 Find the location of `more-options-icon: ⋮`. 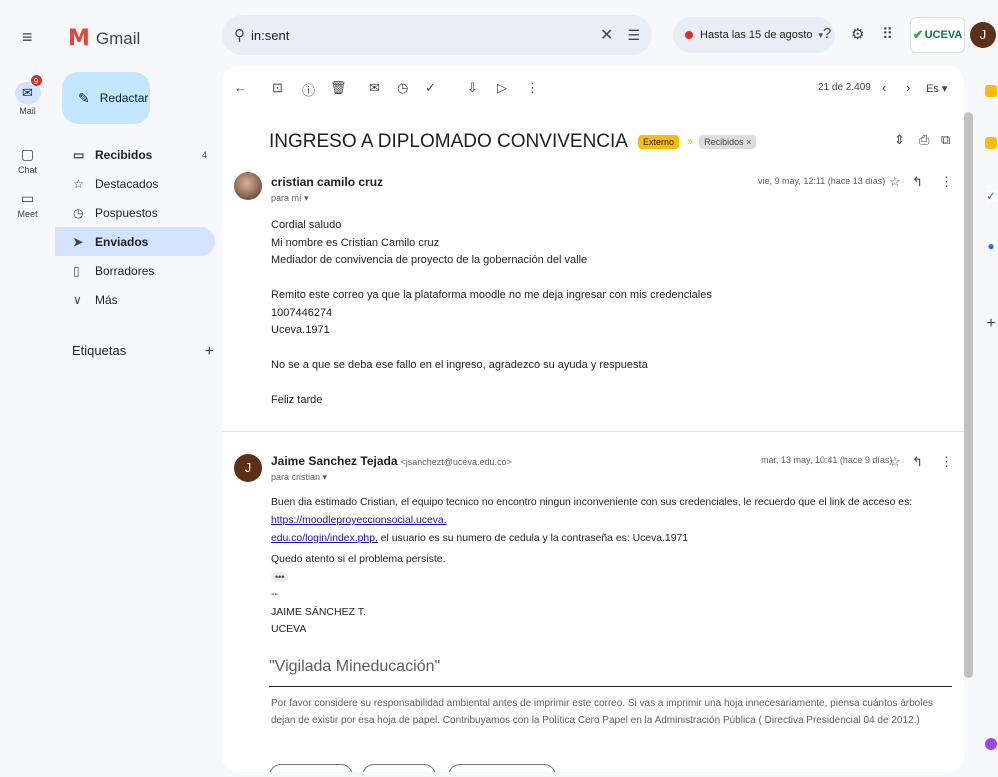

more-options-icon: ⋮ is located at coordinates (532, 88).